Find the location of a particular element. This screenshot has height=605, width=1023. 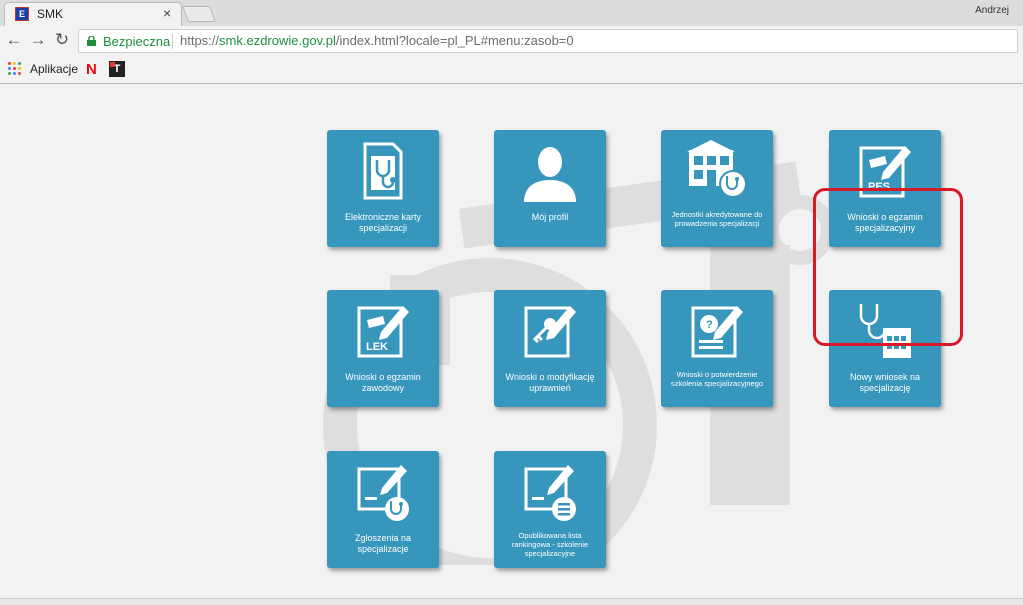

secure-label: Bezpieczna is located at coordinates (137, 41).